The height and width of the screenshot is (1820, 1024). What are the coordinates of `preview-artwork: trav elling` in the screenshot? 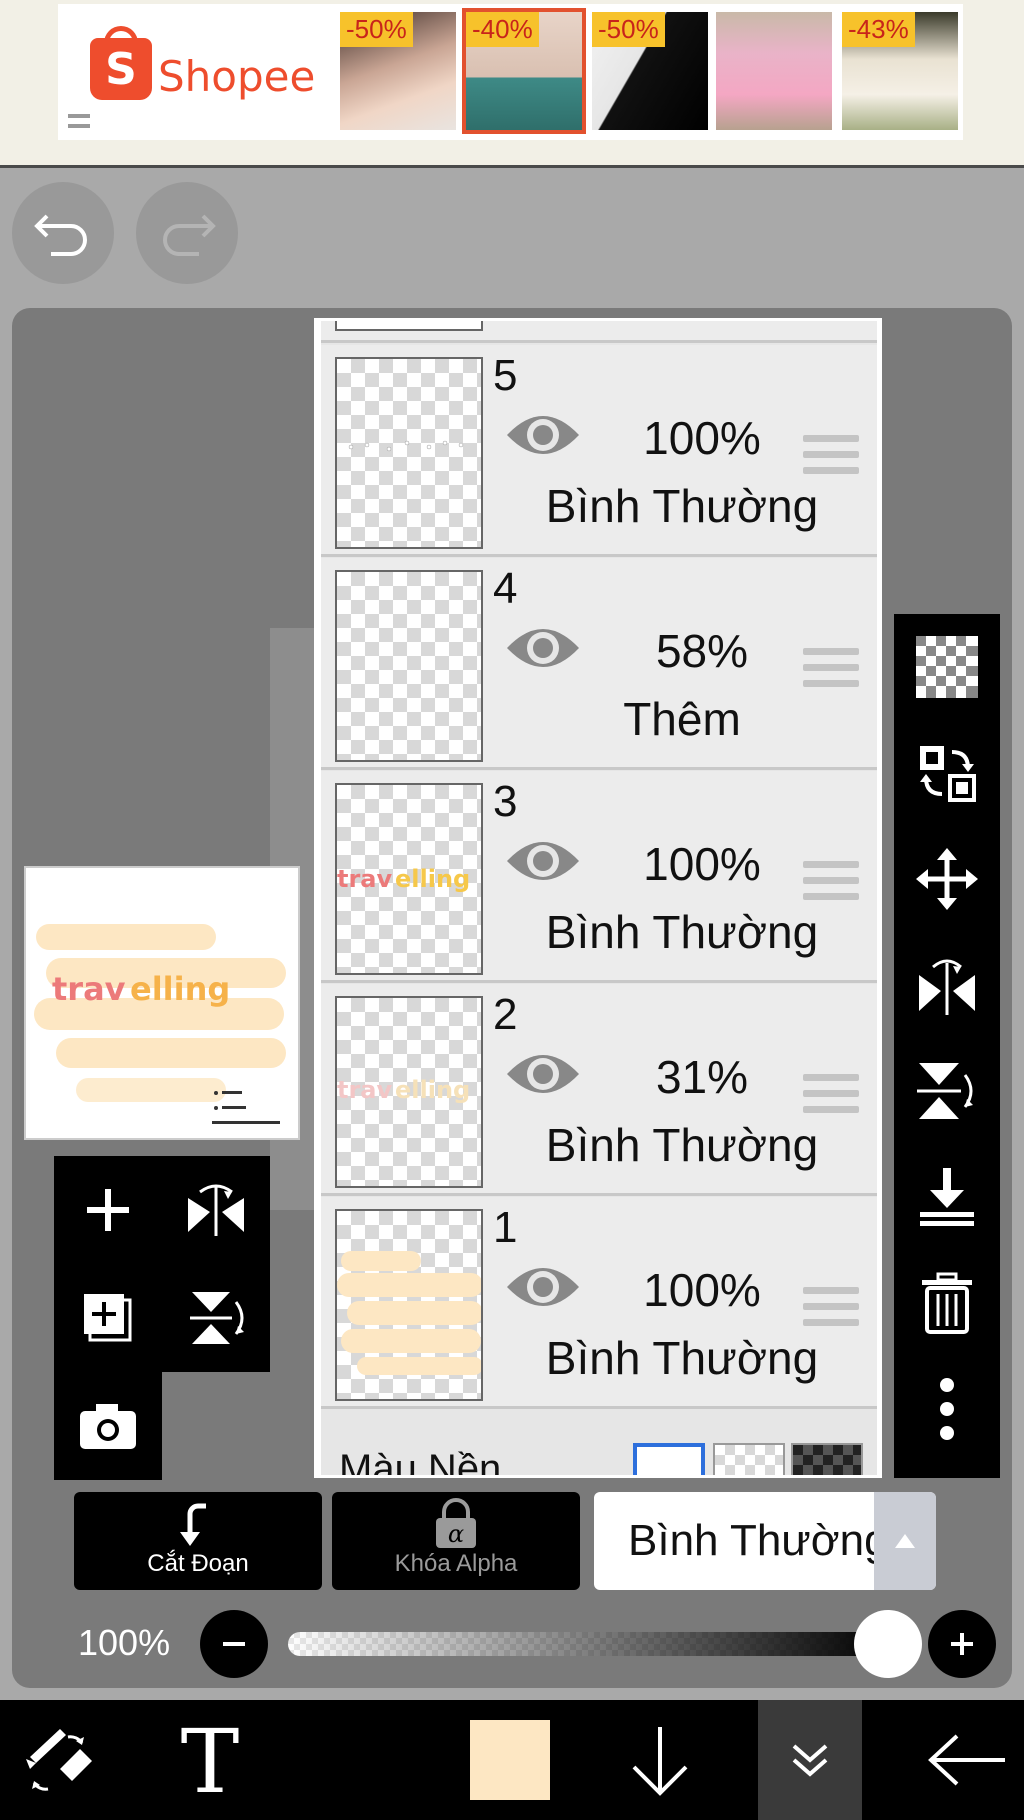 It's located at (160, 1024).